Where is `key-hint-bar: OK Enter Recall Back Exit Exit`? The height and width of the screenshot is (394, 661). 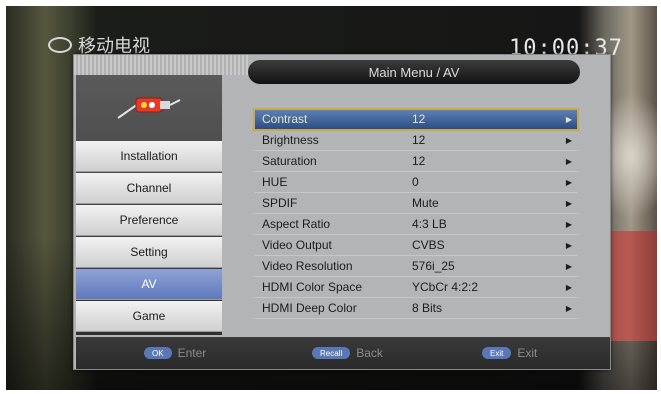 key-hint-bar: OK Enter Recall Back Exit Exit is located at coordinates (343, 353).